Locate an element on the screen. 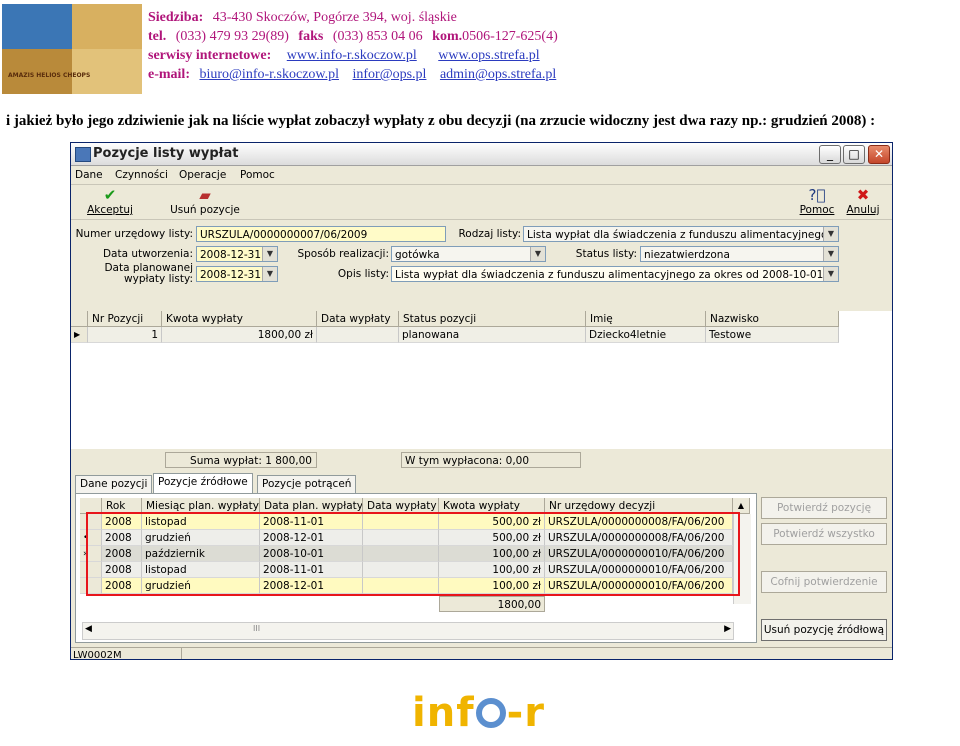 The width and height of the screenshot is (960, 746). cancel-button: ✖ Anuluj is located at coordinates (863, 201).